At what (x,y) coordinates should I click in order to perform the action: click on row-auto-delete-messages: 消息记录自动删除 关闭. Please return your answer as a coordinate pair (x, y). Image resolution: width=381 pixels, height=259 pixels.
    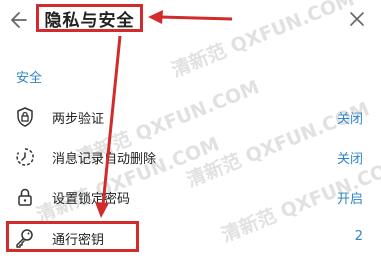
    Looking at the image, I should click on (190, 156).